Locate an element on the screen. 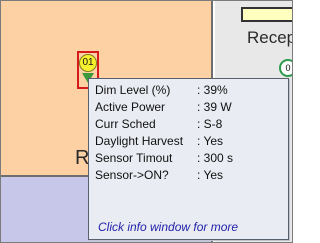 The image size is (320, 243). info-key: Active Power is located at coordinates (130, 107).